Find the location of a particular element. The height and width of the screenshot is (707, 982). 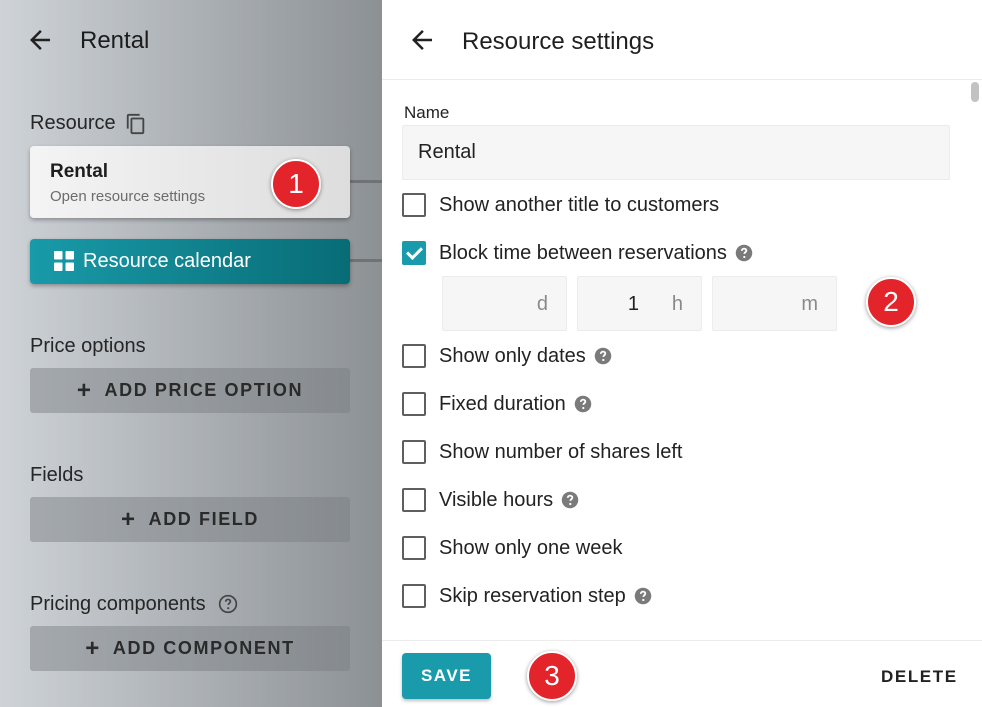

scrollbar-thumb is located at coordinates (975, 92).